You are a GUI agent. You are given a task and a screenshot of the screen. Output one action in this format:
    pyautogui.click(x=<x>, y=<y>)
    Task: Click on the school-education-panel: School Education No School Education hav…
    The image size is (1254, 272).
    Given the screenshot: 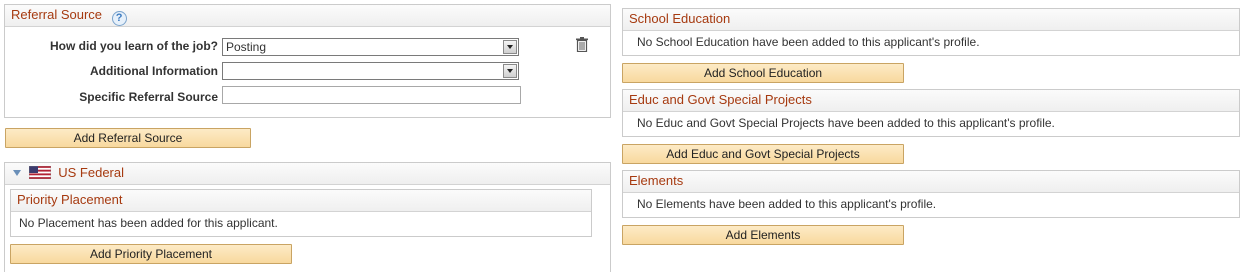 What is the action you would take?
    pyautogui.click(x=931, y=32)
    